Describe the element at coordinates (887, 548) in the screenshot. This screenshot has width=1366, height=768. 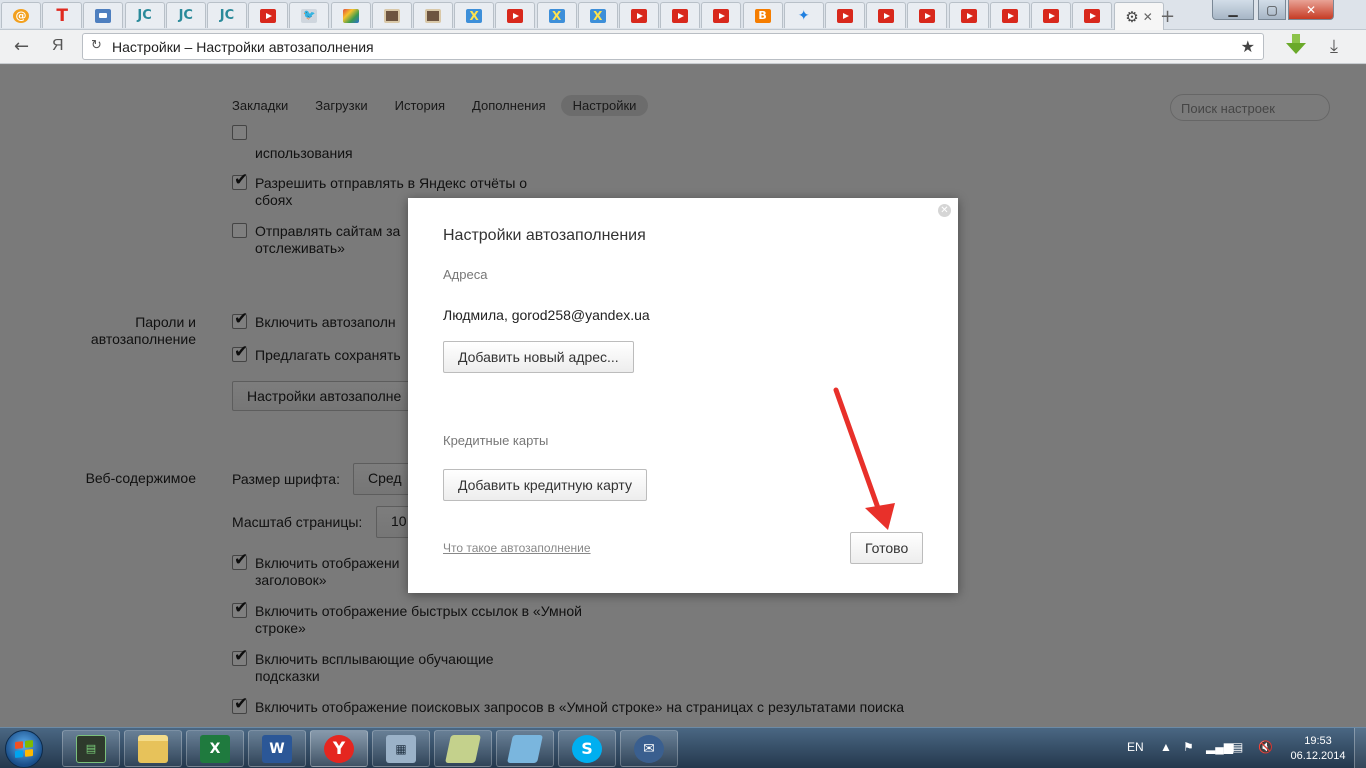
I see `done-button: Готово` at that location.